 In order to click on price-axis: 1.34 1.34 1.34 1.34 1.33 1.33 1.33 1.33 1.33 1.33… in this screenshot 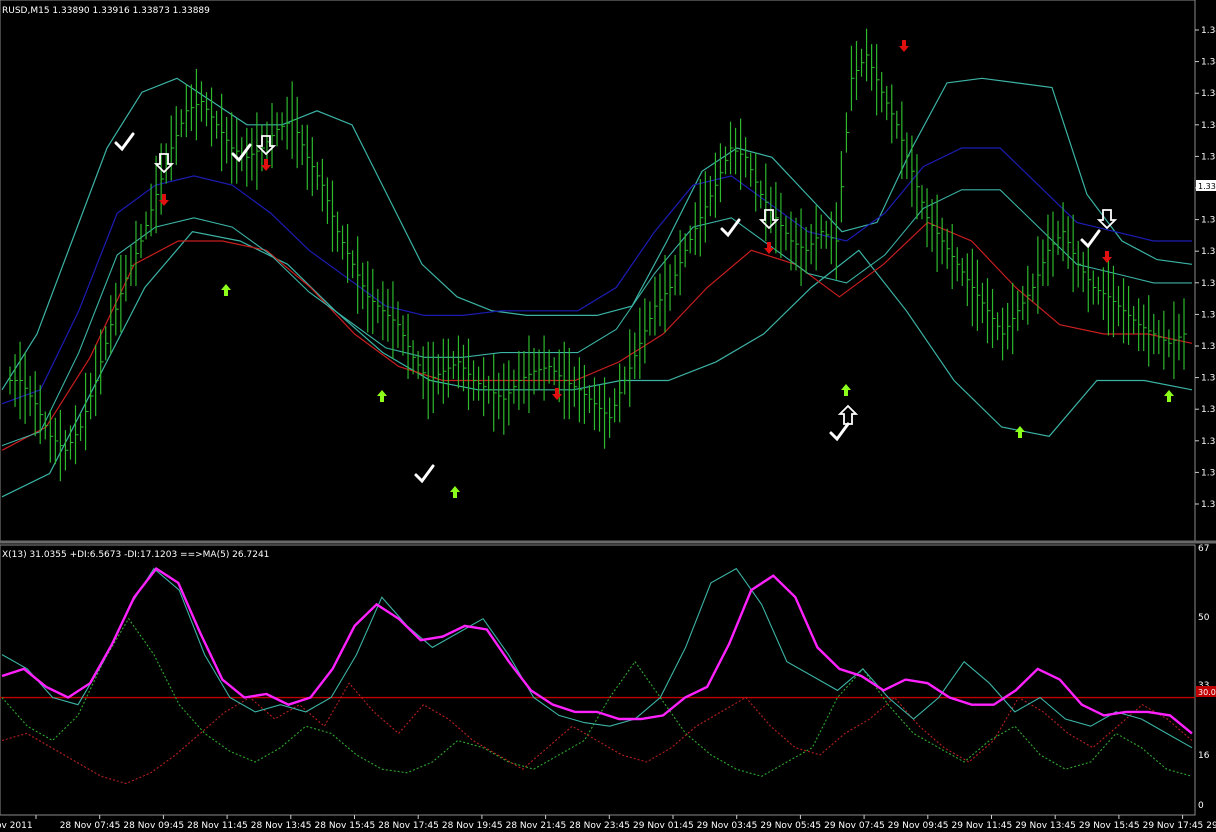, I will do `click(1205, 268)`.